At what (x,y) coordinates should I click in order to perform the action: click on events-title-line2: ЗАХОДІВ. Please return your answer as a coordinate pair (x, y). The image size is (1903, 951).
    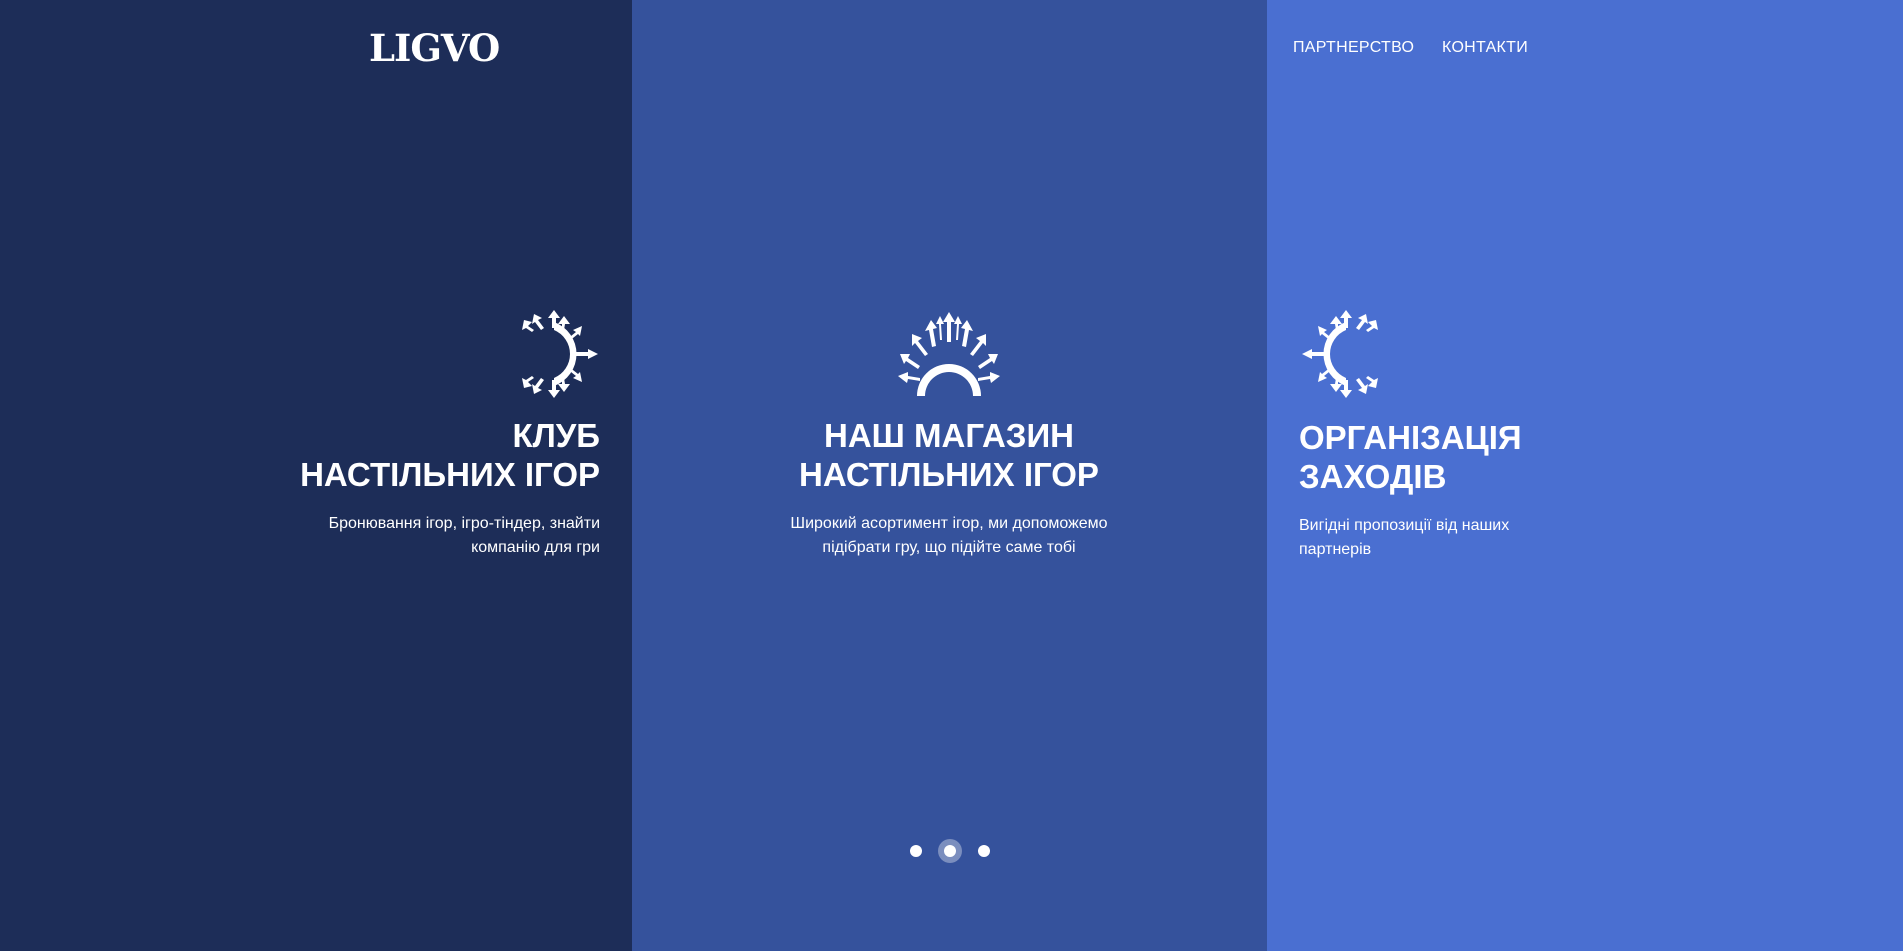
    Looking at the image, I should click on (1373, 476).